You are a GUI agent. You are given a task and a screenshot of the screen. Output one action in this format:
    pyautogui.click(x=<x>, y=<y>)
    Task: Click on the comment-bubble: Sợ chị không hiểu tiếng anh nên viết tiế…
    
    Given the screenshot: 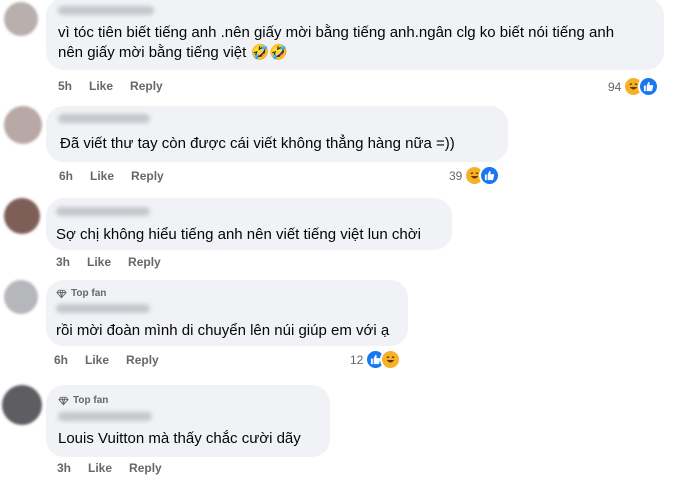 What is the action you would take?
    pyautogui.click(x=249, y=224)
    